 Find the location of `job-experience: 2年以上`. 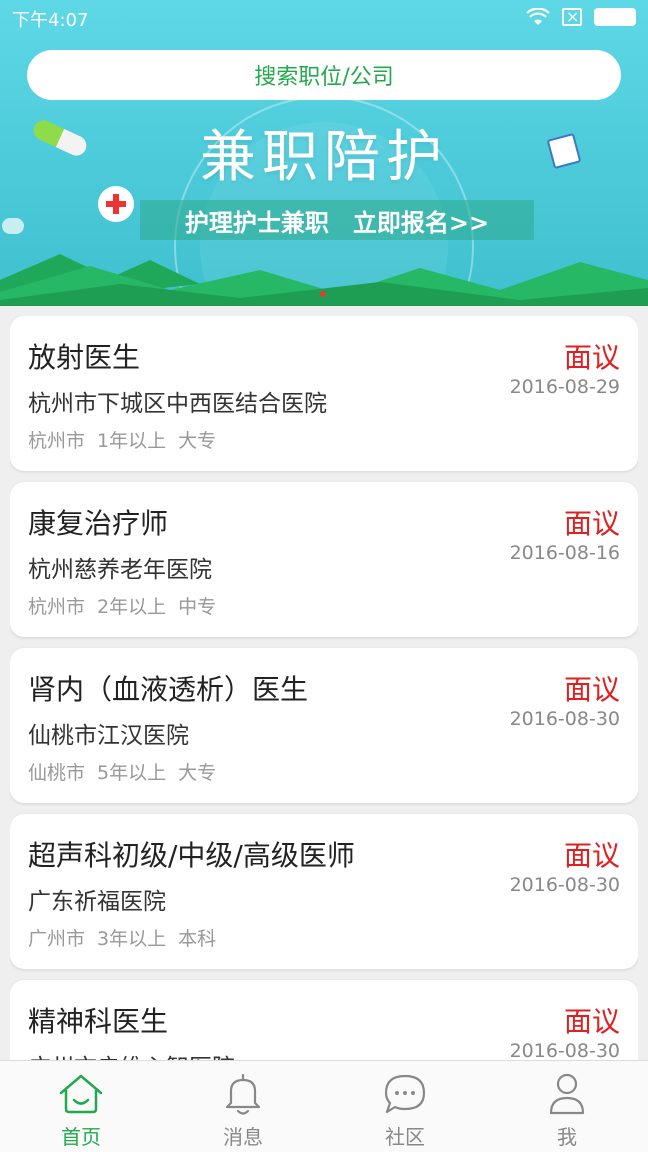

job-experience: 2年以上 is located at coordinates (132, 607).